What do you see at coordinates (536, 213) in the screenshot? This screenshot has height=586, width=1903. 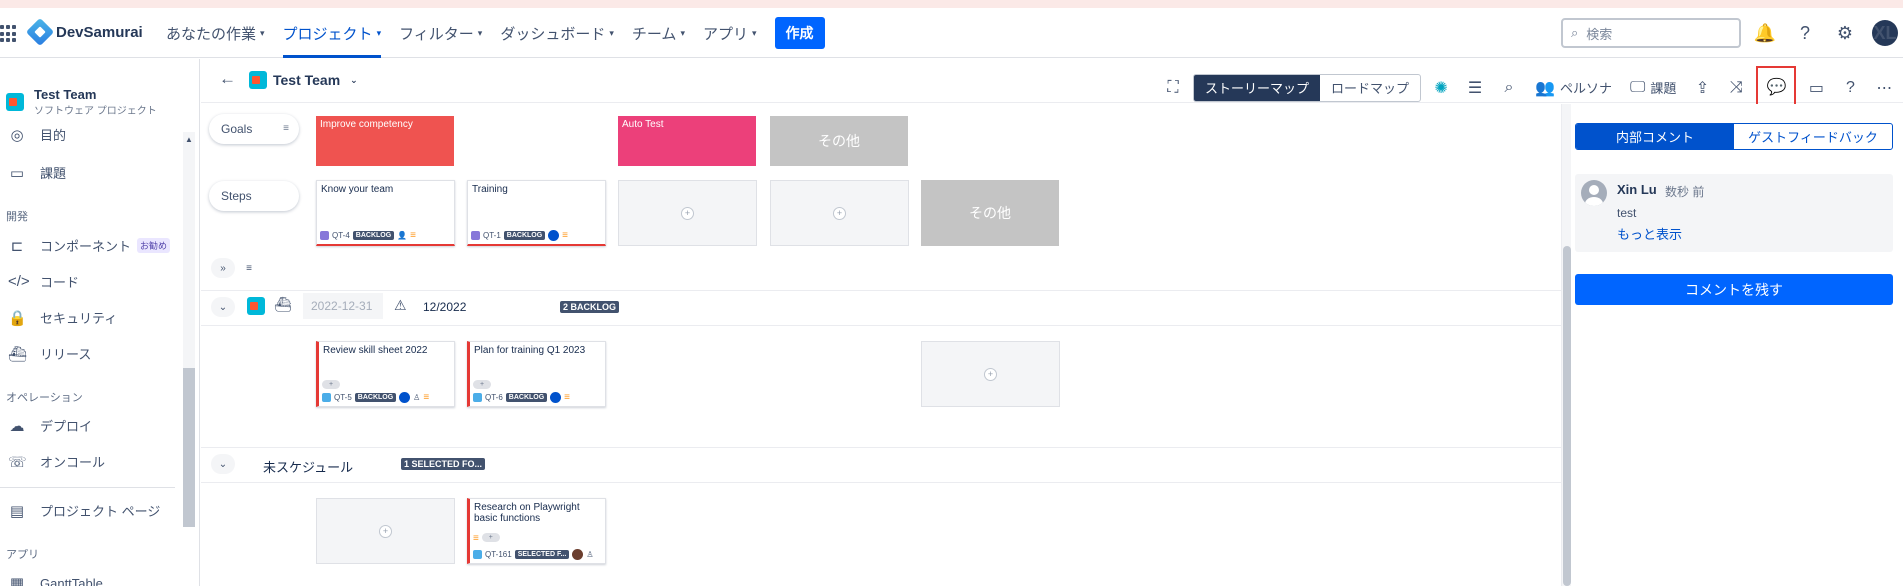 I see `step-card: Training QT-1 BACKLOG ≡` at bounding box center [536, 213].